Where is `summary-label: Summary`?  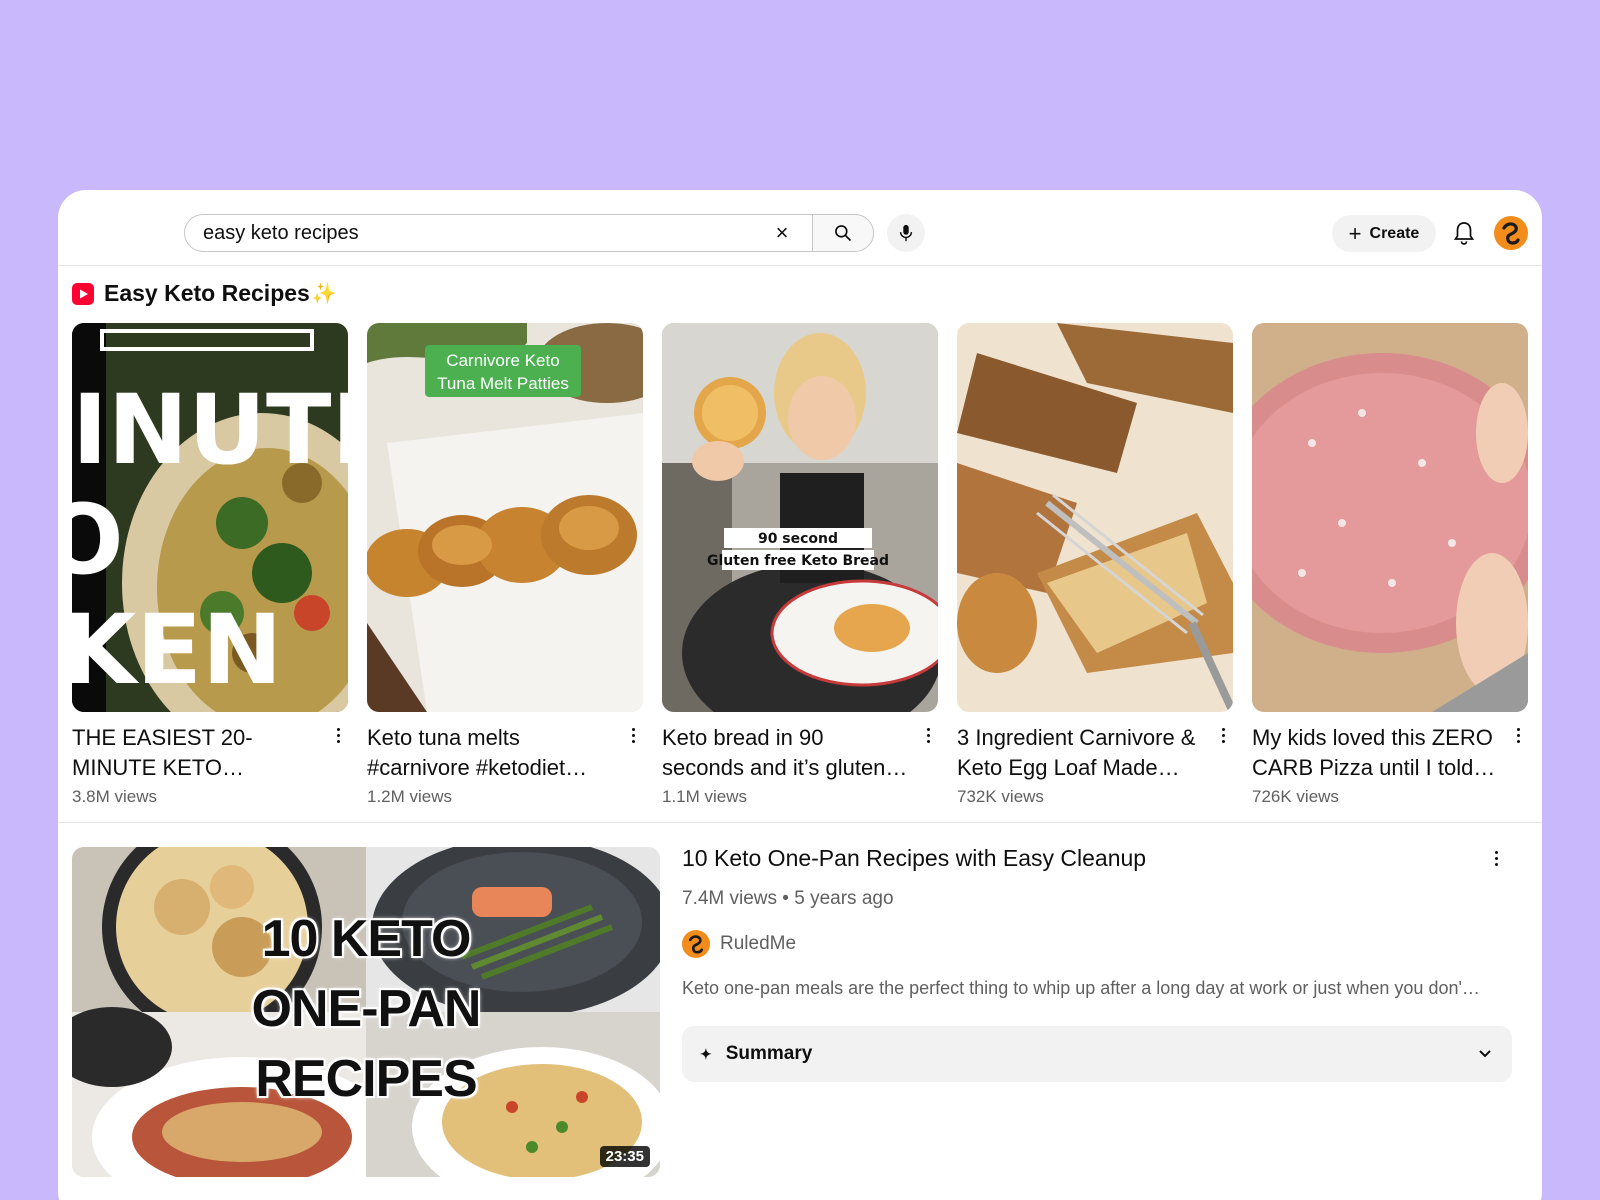 summary-label: Summary is located at coordinates (769, 1053).